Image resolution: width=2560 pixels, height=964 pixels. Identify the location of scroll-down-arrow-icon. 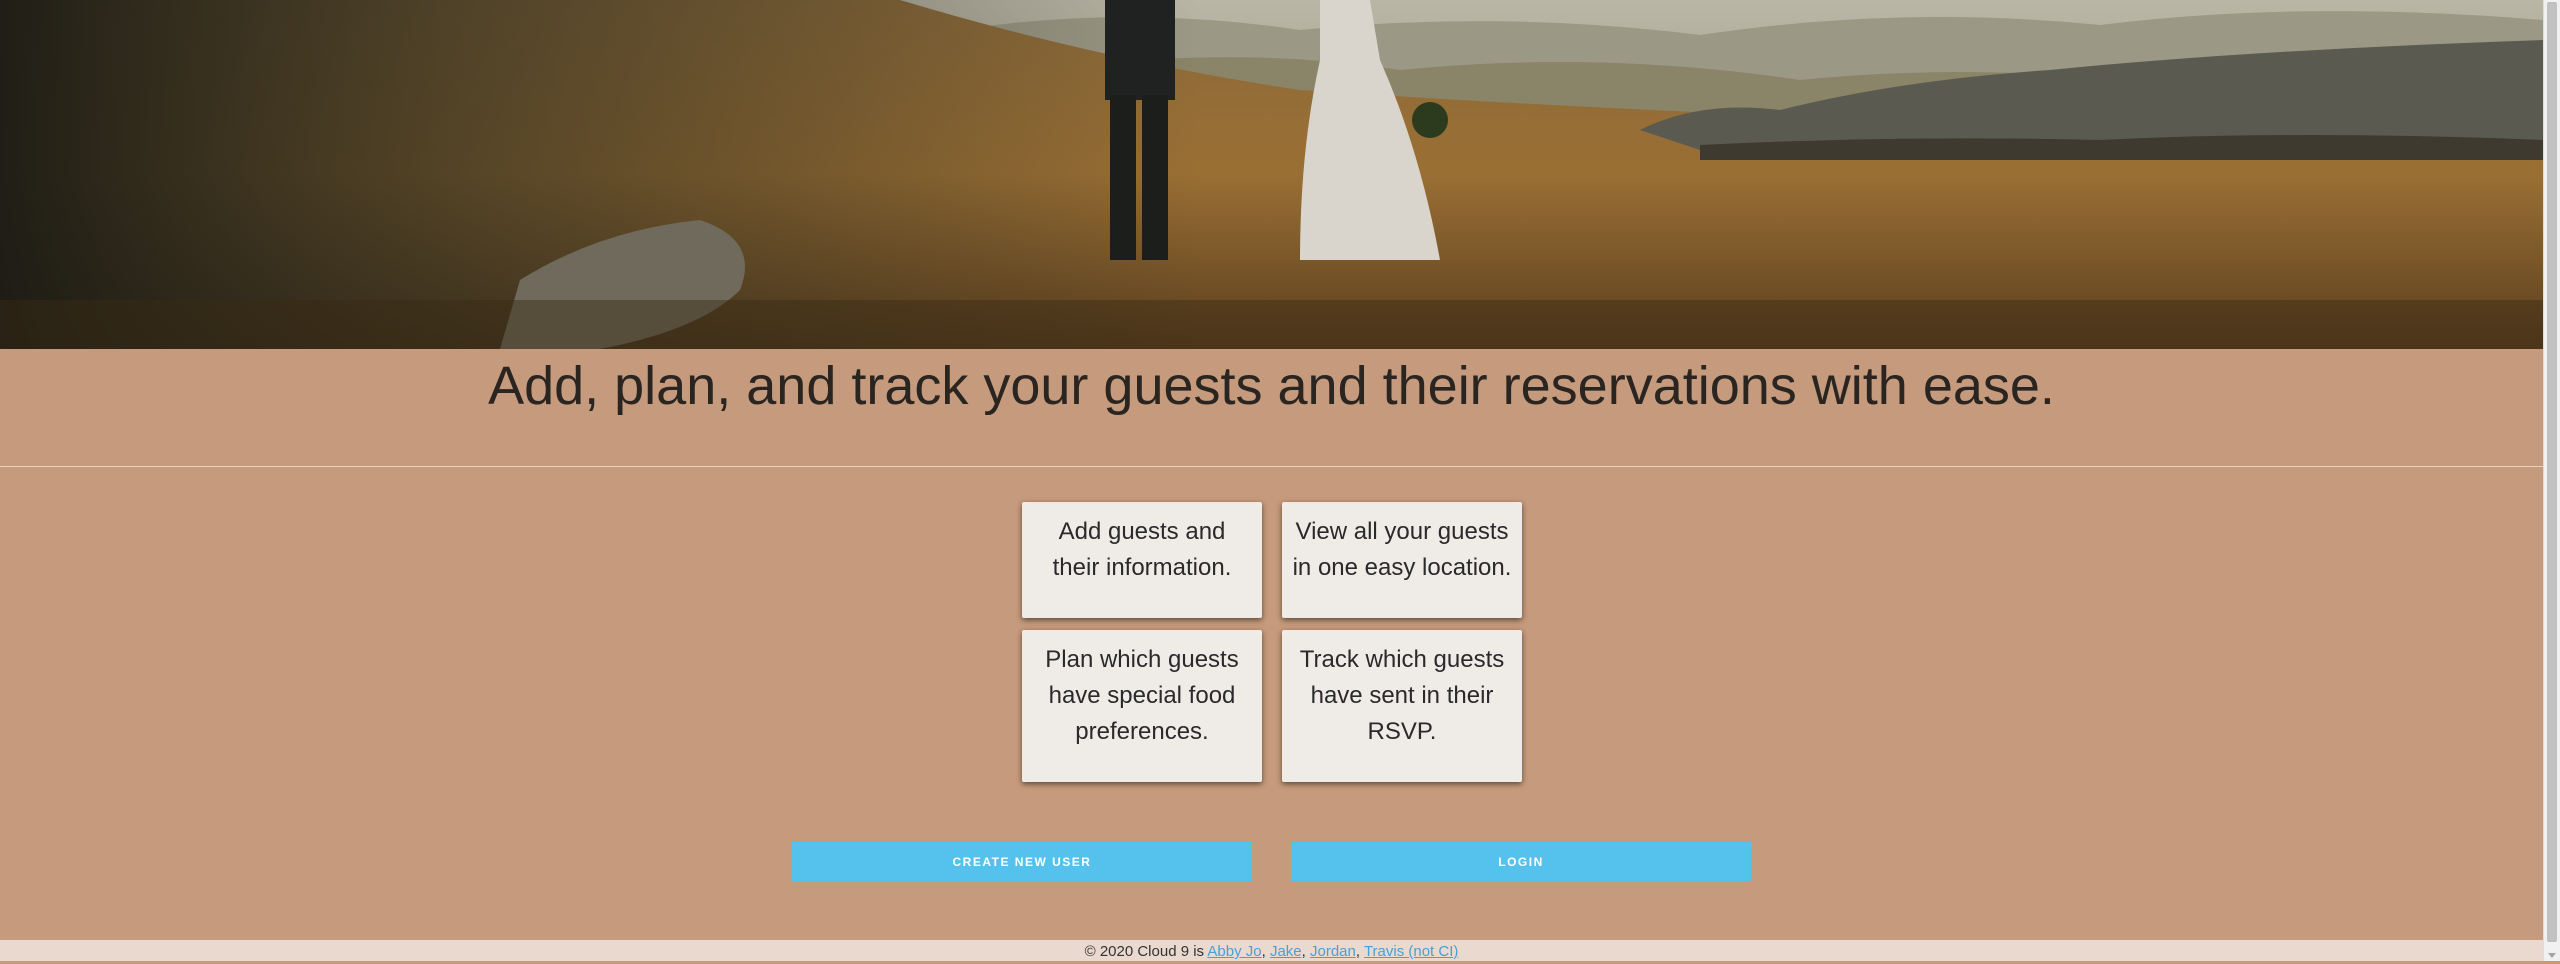
(2552, 955).